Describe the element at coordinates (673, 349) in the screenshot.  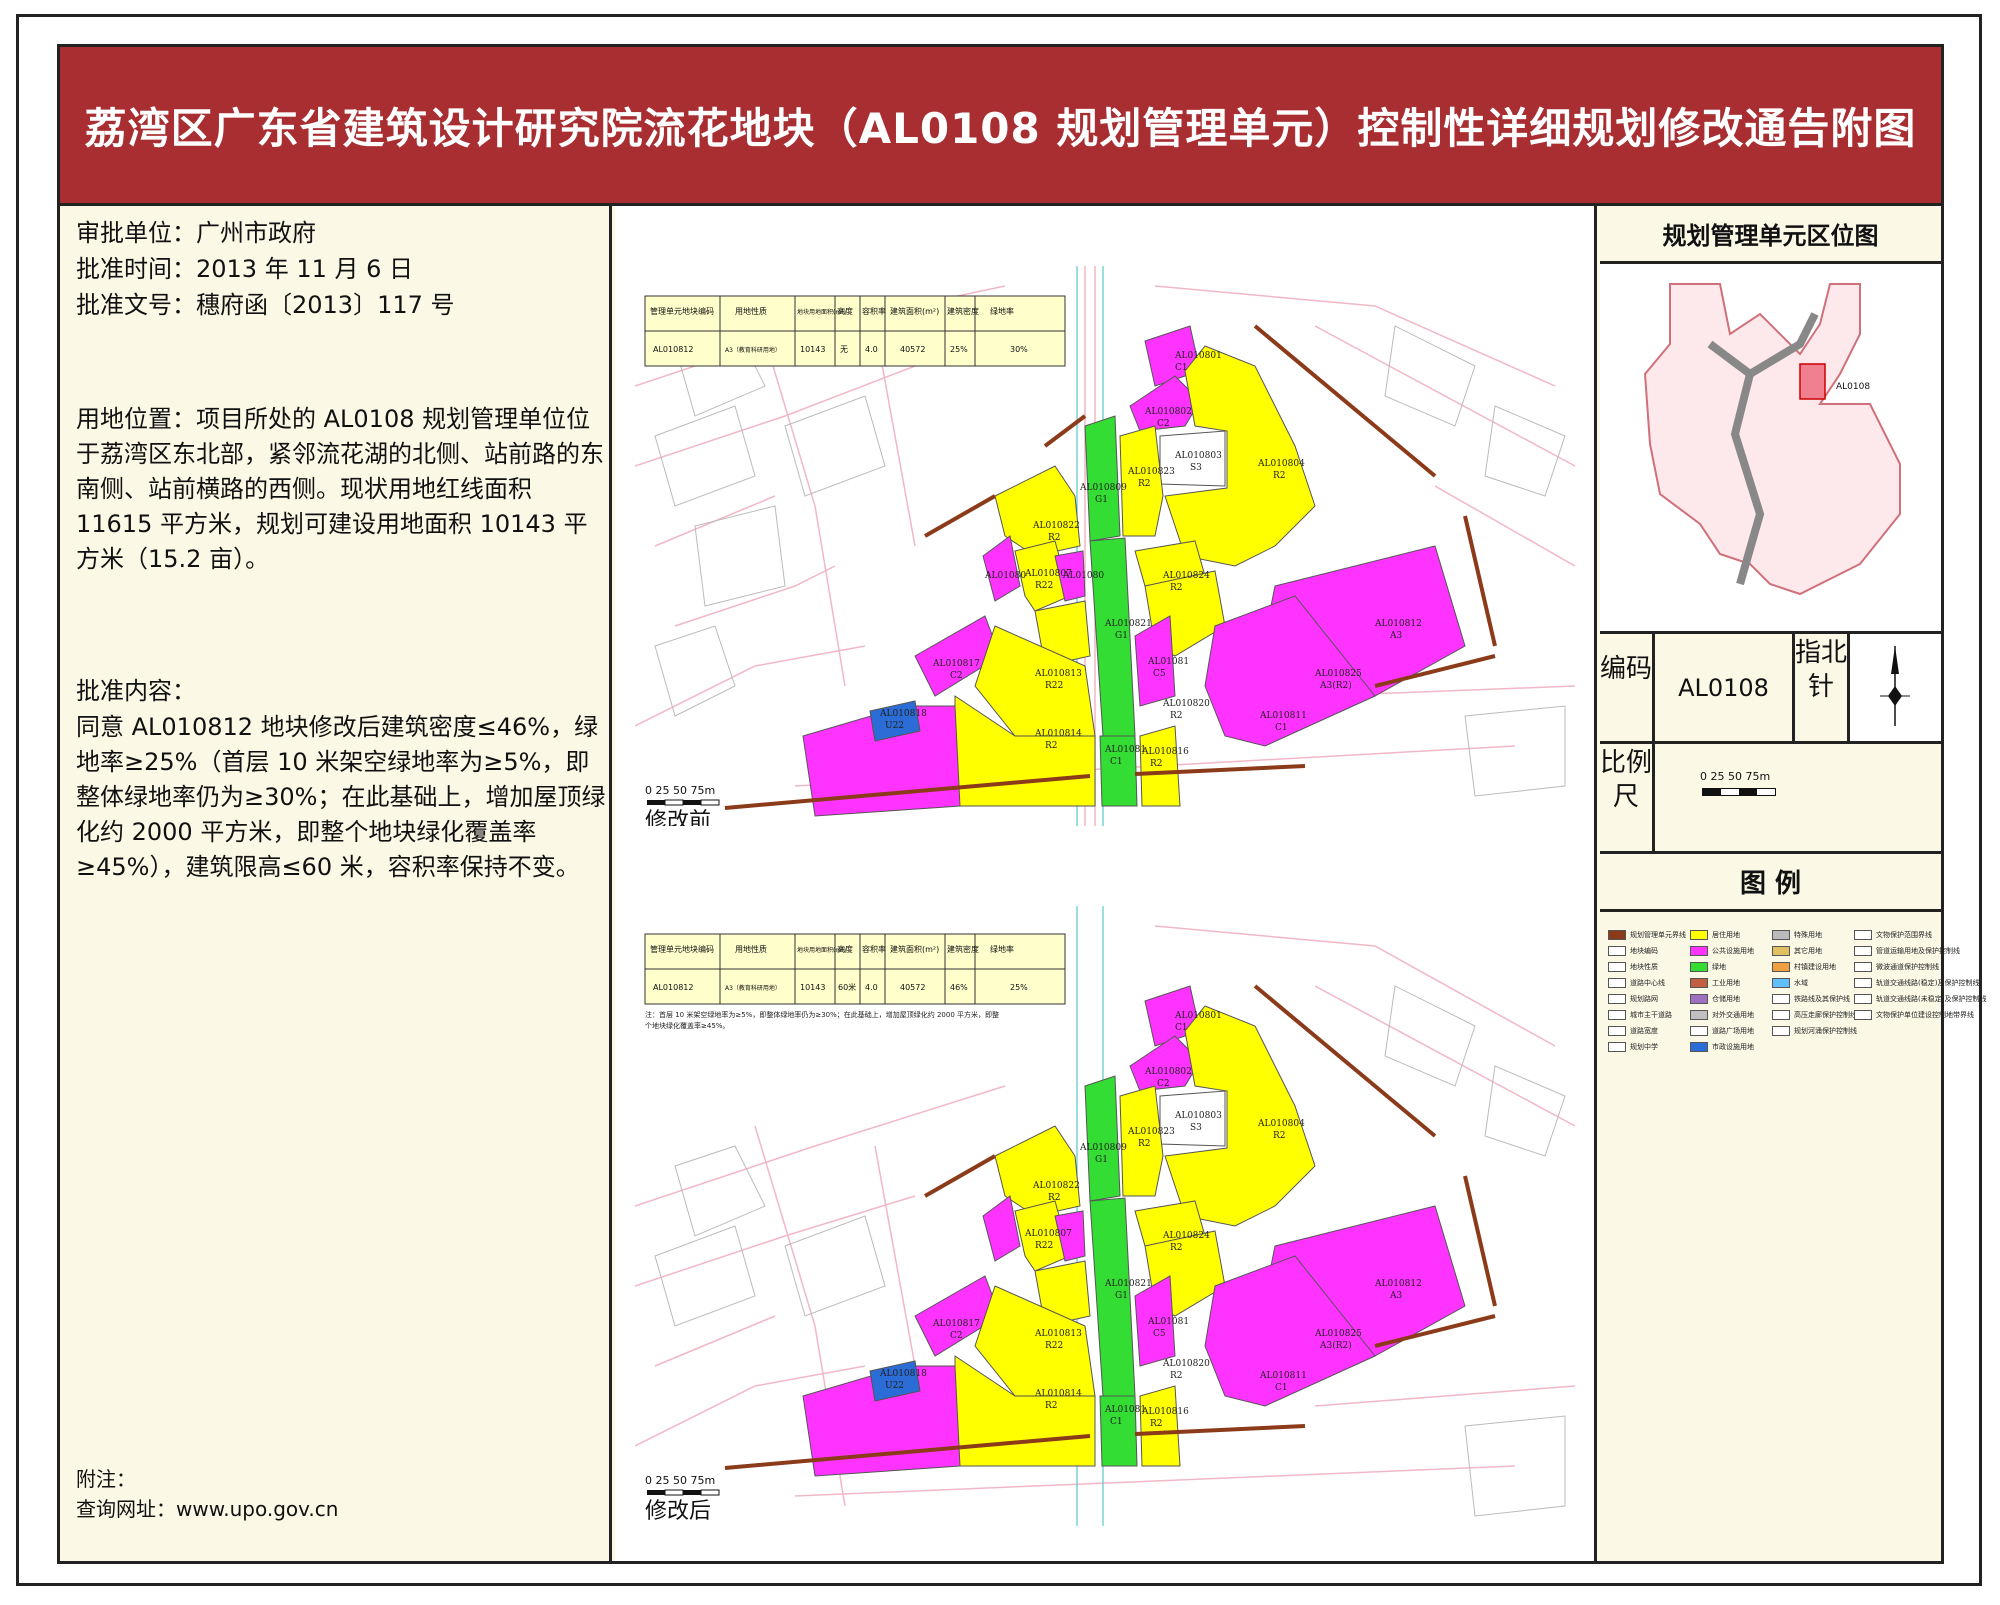
I see `svg-text: AL010812` at that location.